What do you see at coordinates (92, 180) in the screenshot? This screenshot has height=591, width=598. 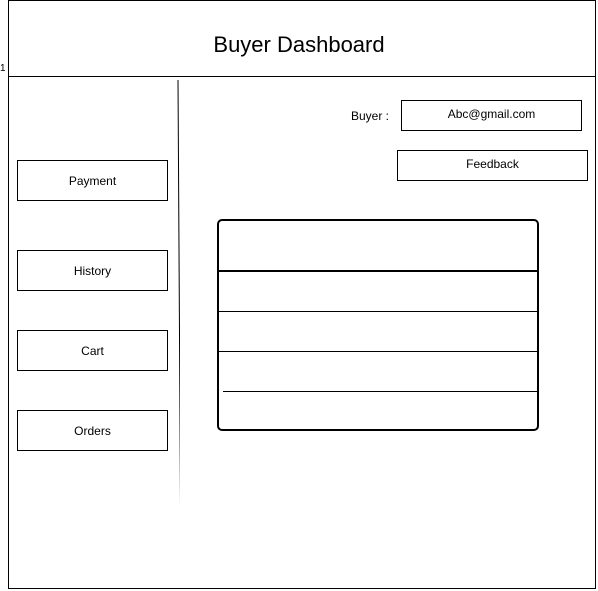 I see `payment-button: Payment` at bounding box center [92, 180].